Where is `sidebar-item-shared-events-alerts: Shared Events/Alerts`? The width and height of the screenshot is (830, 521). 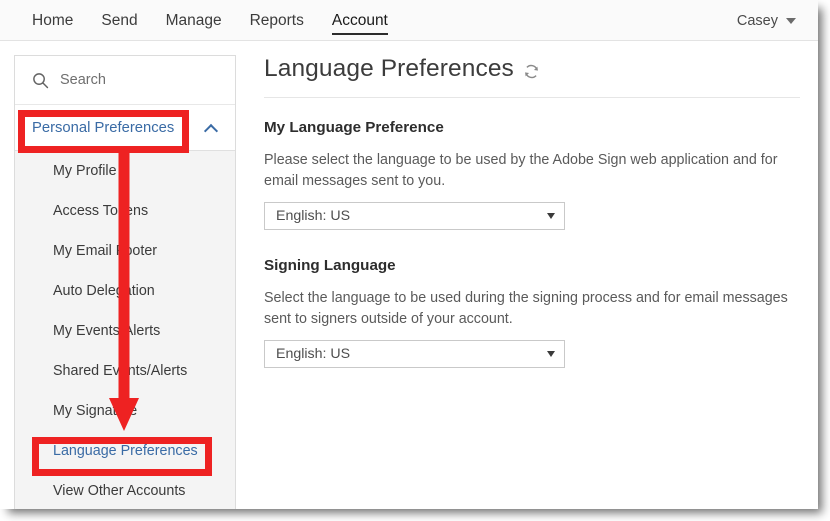
sidebar-item-shared-events-alerts: Shared Events/Alerts is located at coordinates (125, 371).